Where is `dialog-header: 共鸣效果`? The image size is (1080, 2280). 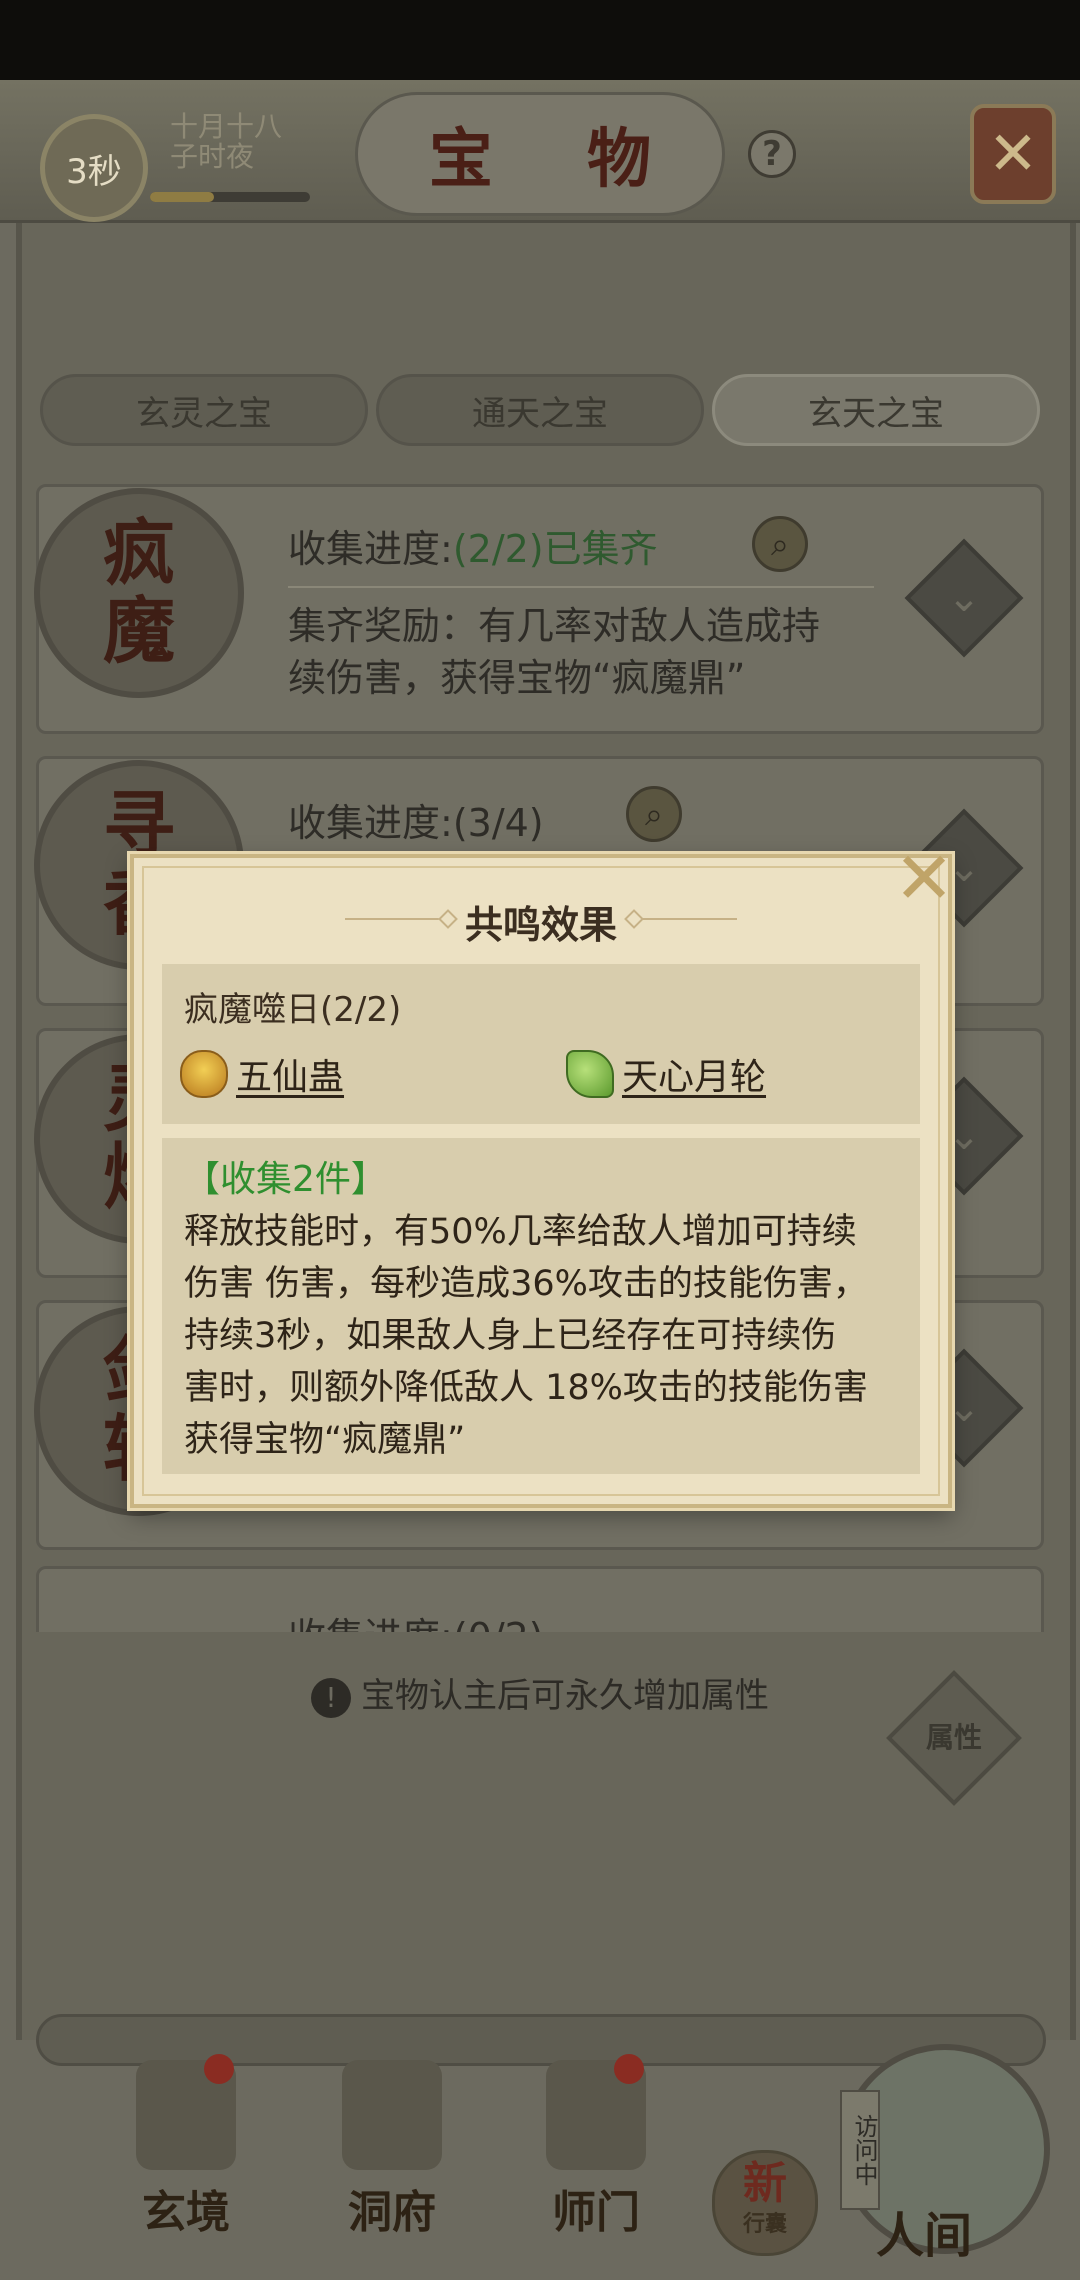 dialog-header: 共鸣效果 is located at coordinates (541, 921).